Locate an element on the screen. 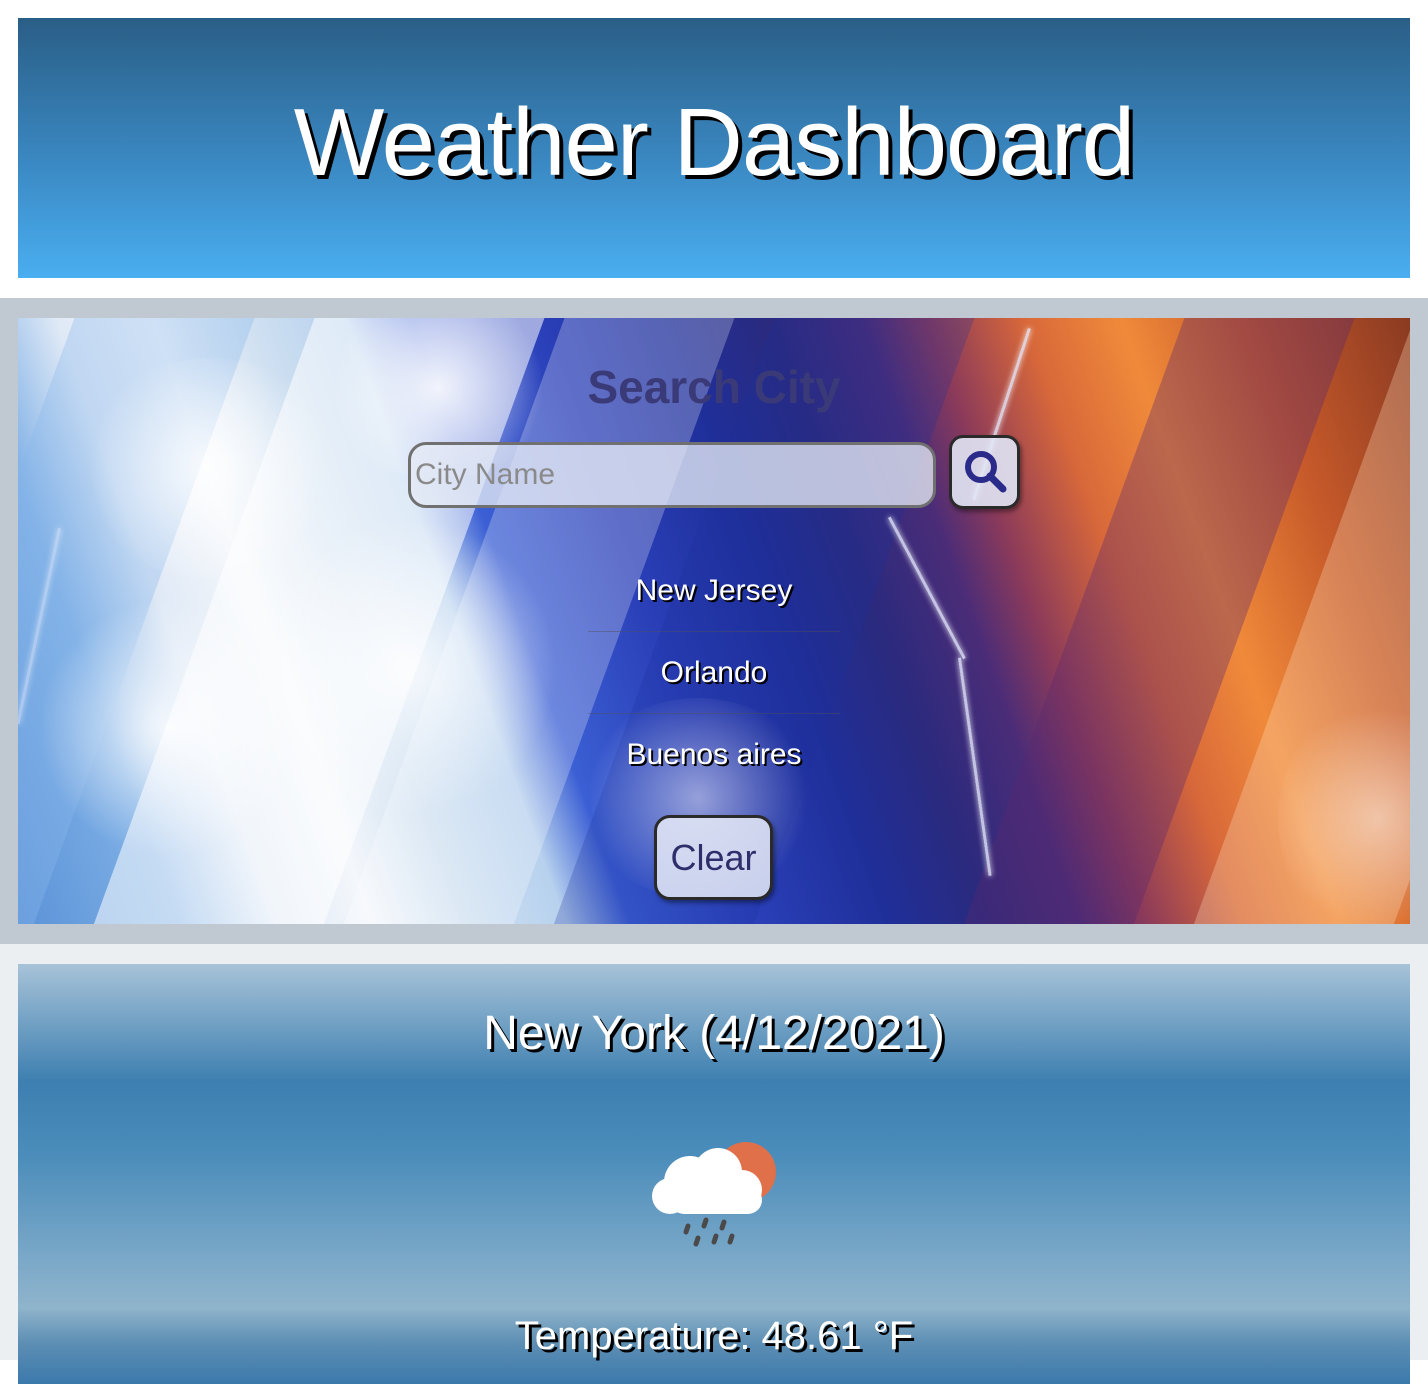  city-search-input is located at coordinates (672, 475).